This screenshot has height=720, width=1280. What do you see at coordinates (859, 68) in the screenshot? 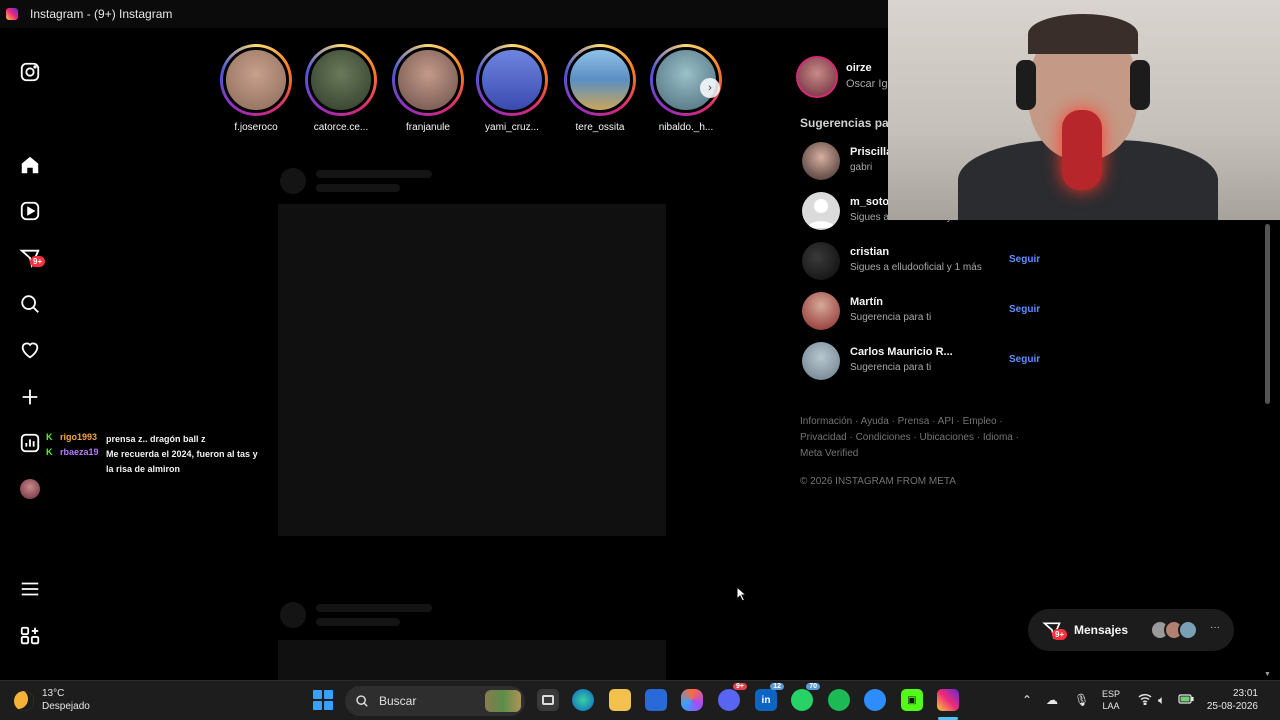
I see `current-user-username: oirze` at bounding box center [859, 68].